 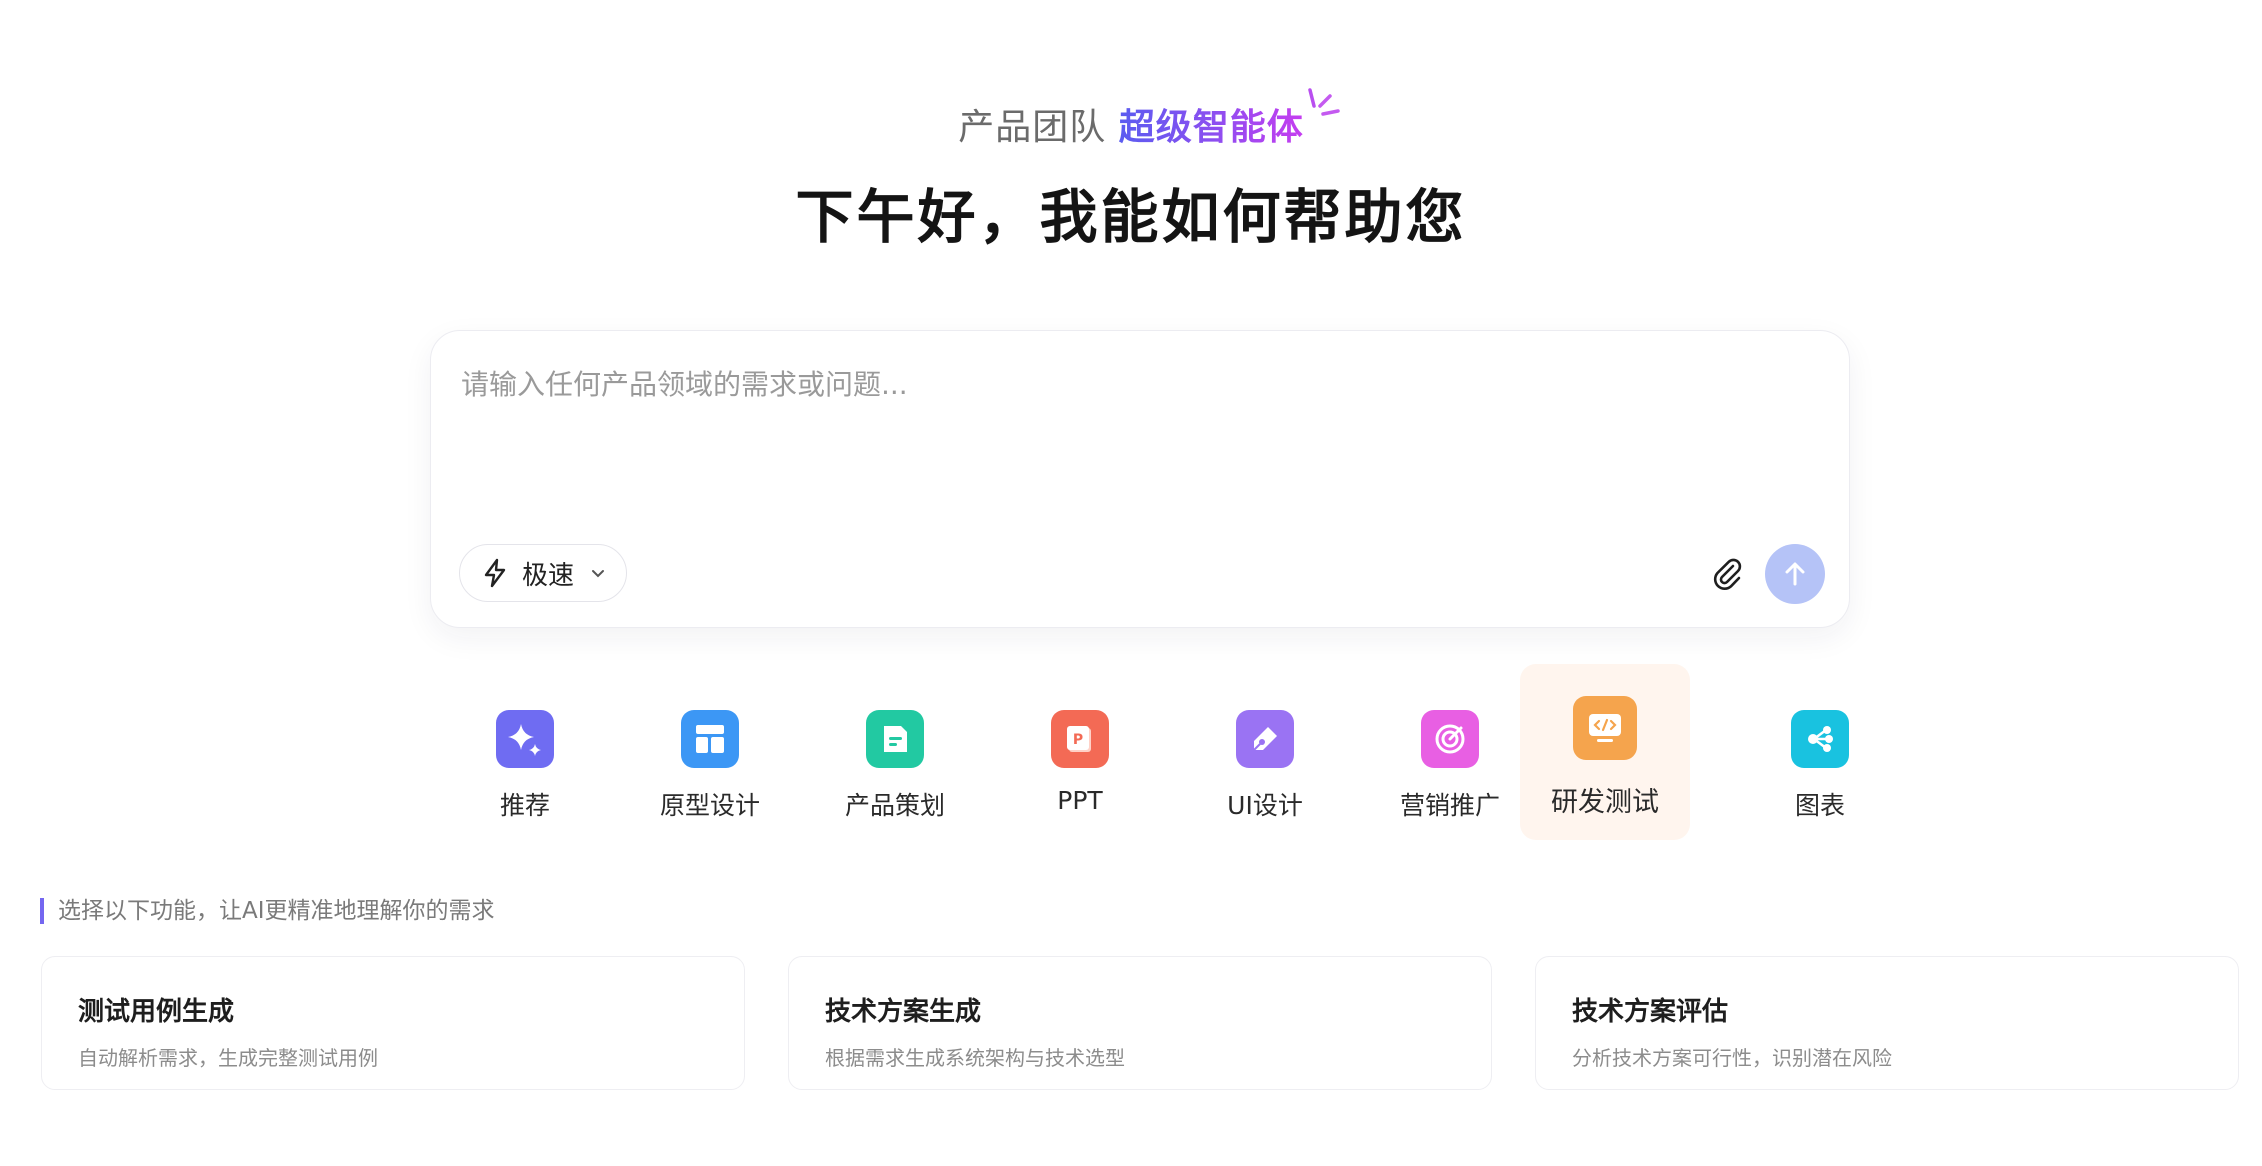 I want to click on ppt-icon: P, so click(x=1080, y=739).